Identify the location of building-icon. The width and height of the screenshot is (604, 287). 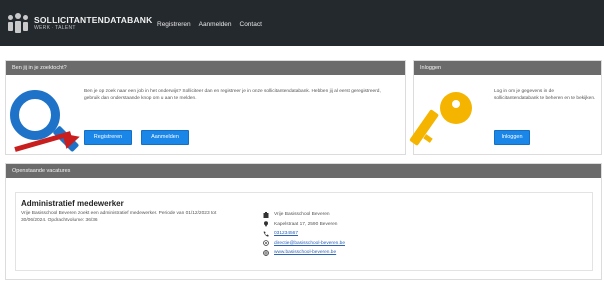
(266, 214).